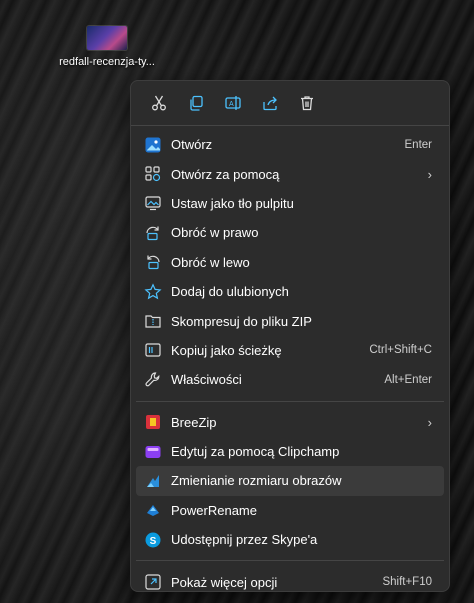 The height and width of the screenshot is (603, 474). I want to click on menu-item-set-wallpaper: Ustaw jako tło pulpitu, so click(290, 203).